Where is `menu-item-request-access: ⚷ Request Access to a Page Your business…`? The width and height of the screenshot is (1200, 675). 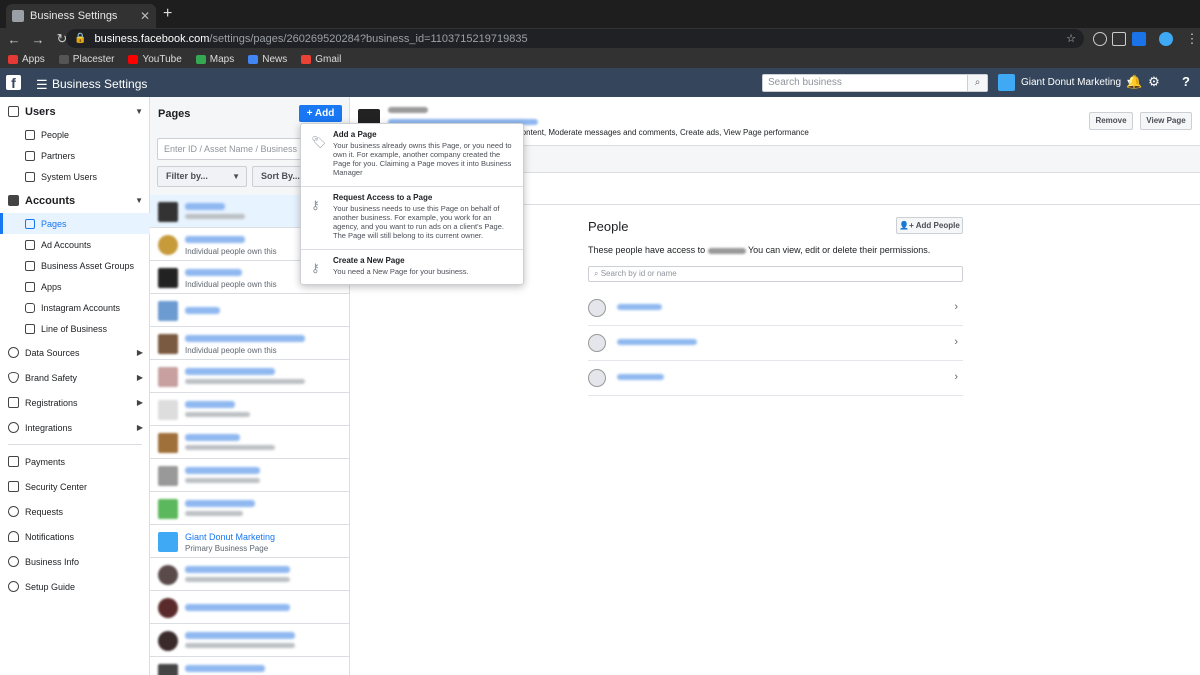
menu-item-request-access: ⚷ Request Access to a Page Your business… is located at coordinates (412, 216).